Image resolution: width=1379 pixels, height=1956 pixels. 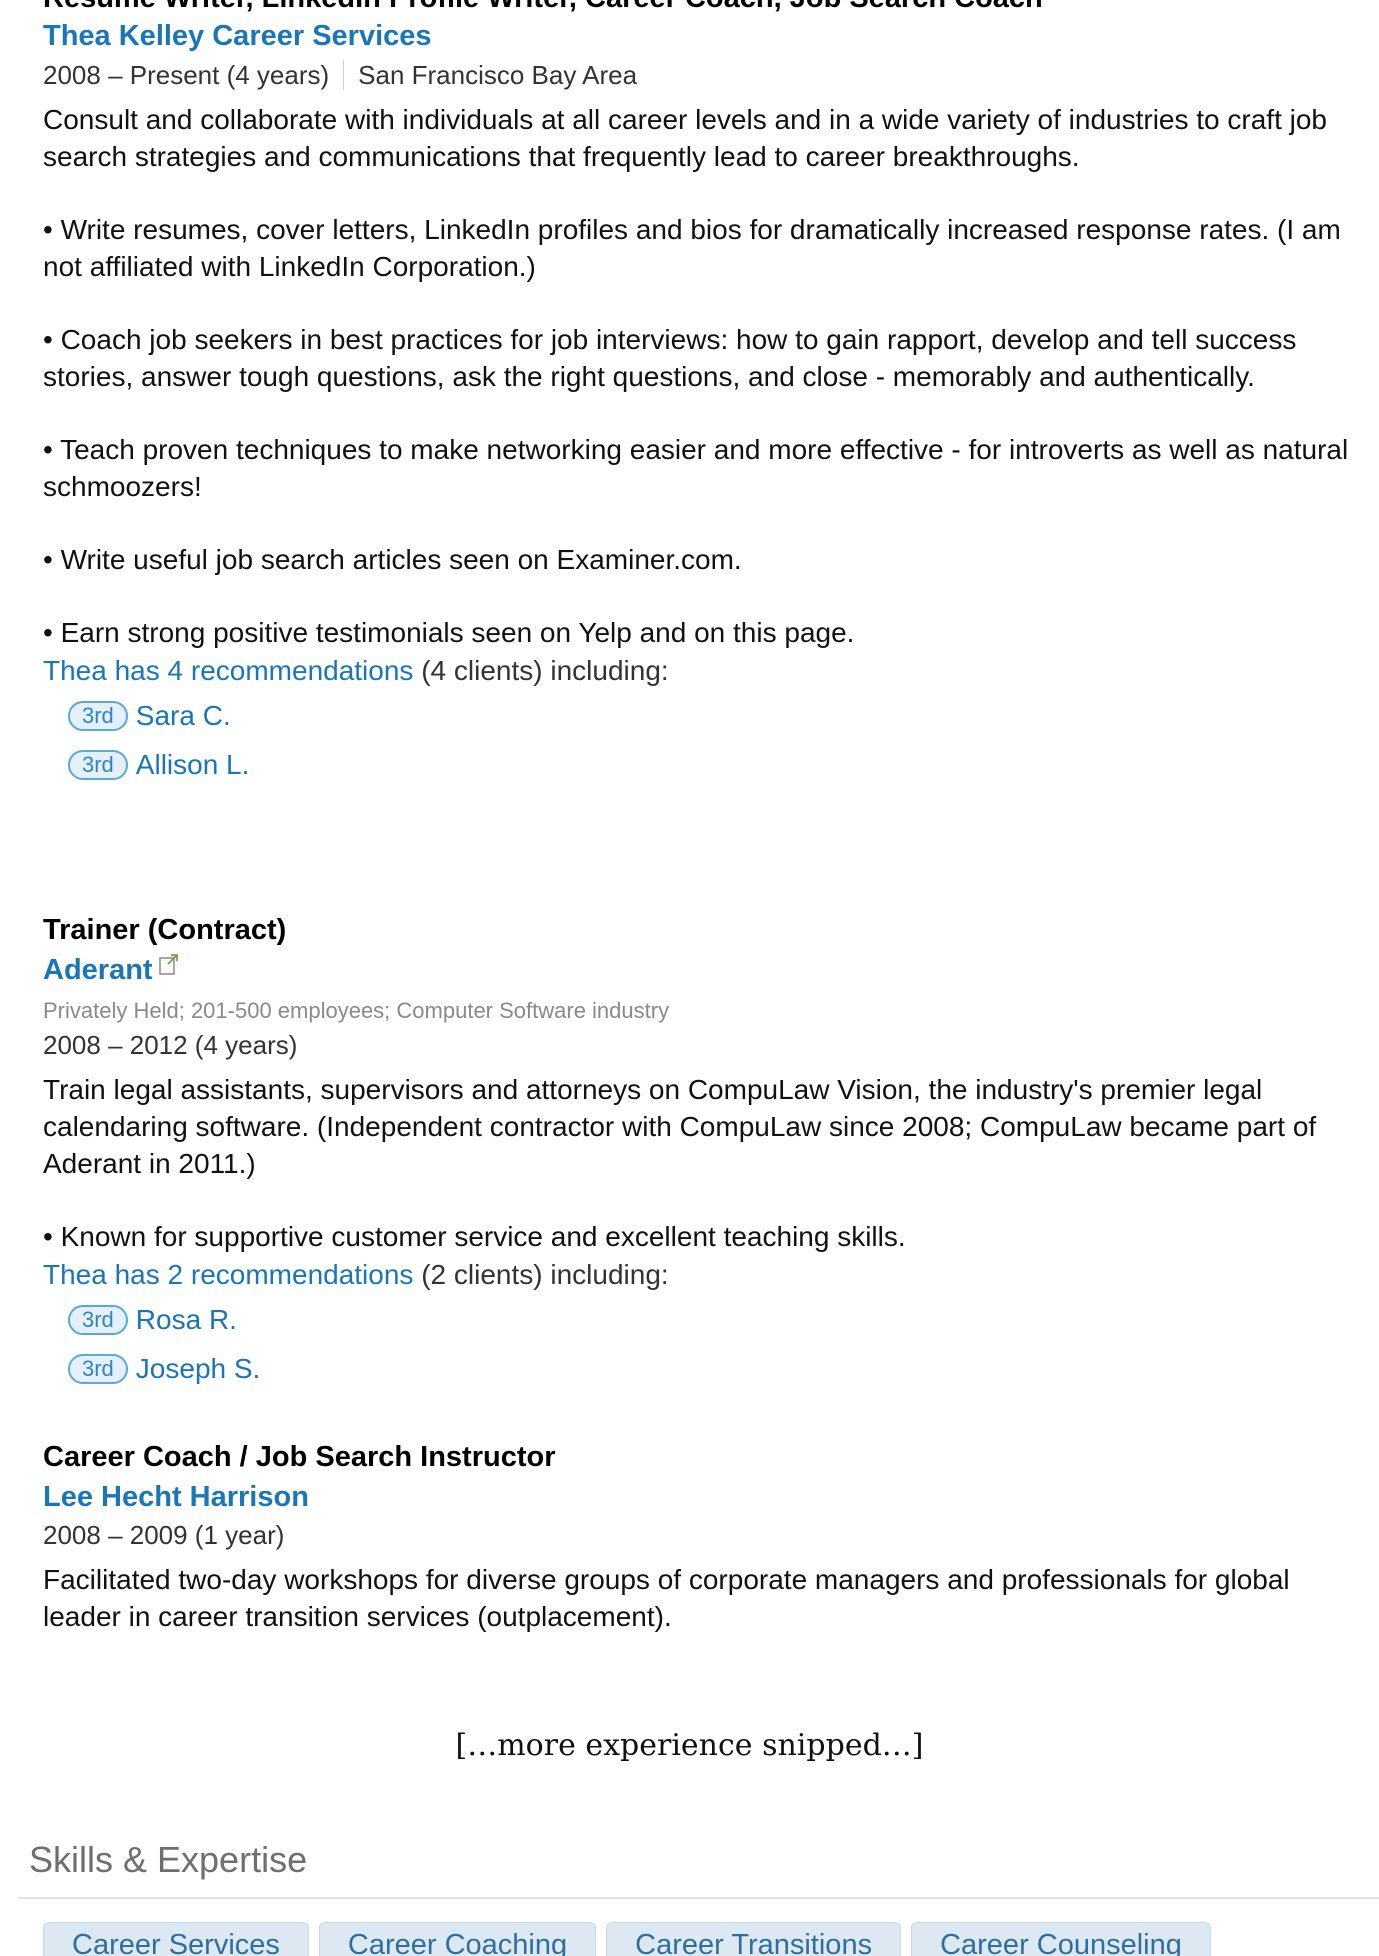 I want to click on recommendations-link: Thea has 4 recommendations, so click(x=228, y=670).